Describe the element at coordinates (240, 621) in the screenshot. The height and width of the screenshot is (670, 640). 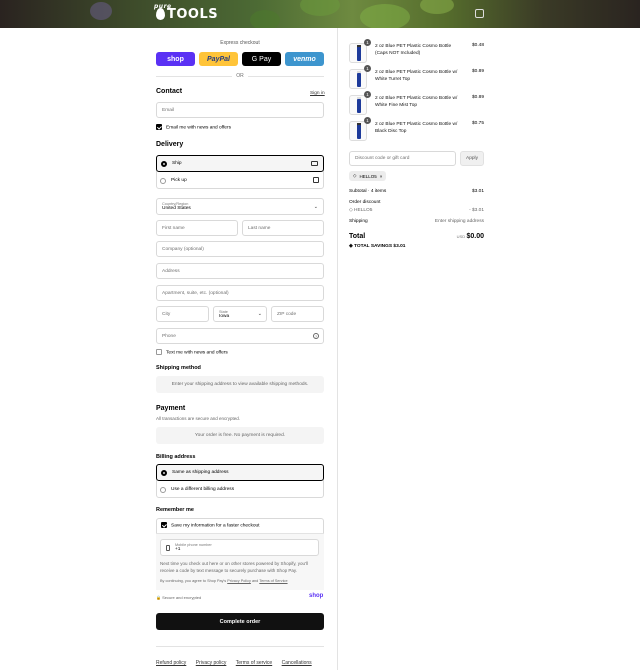
I see `complete-order-button: Complete order` at that location.